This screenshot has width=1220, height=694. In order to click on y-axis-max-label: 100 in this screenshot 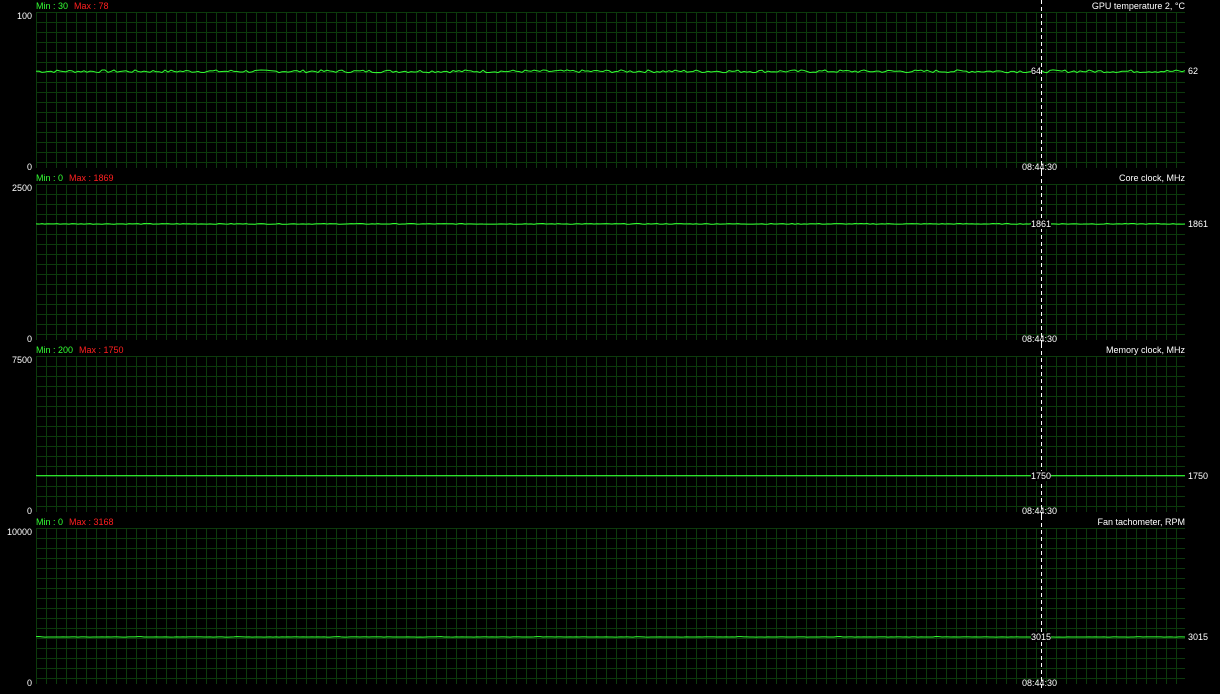, I will do `click(24, 16)`.